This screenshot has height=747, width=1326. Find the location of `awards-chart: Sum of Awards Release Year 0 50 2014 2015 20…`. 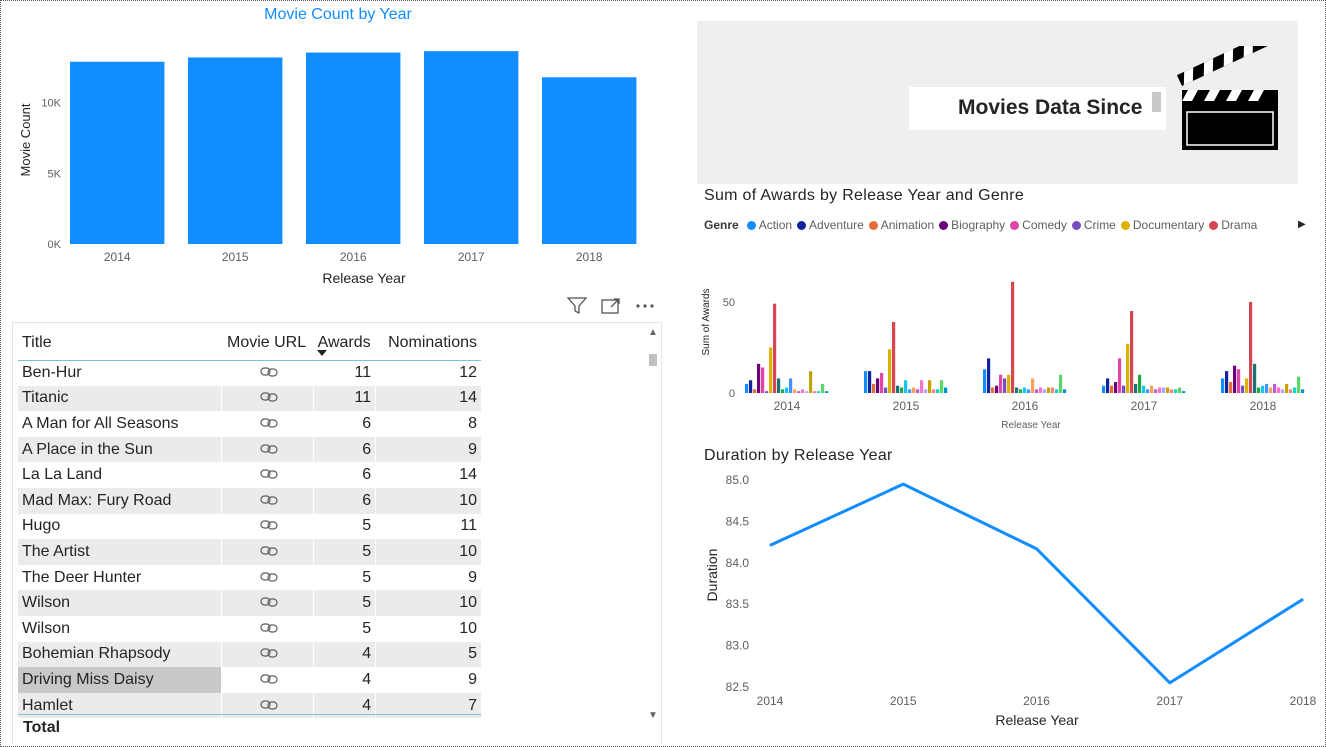

awards-chart: Sum of Awards Release Year 0 50 2014 2015 20… is located at coordinates (1011, 352).